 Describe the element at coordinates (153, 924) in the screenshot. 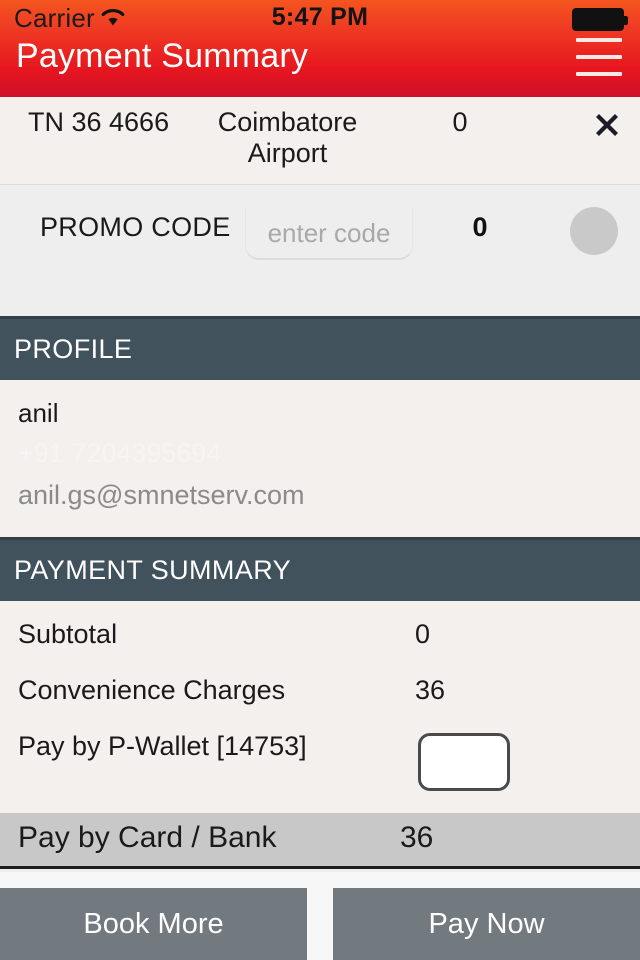

I see `book-more-button: Book More` at that location.